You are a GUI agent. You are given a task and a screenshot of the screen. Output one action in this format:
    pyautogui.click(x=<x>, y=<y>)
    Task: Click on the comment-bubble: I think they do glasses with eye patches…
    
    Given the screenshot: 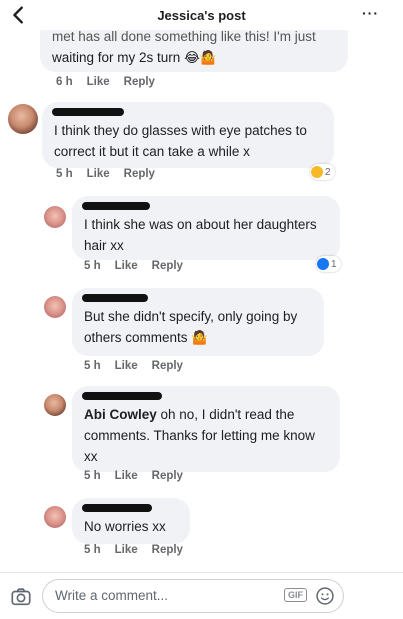 What is the action you would take?
    pyautogui.click(x=188, y=135)
    